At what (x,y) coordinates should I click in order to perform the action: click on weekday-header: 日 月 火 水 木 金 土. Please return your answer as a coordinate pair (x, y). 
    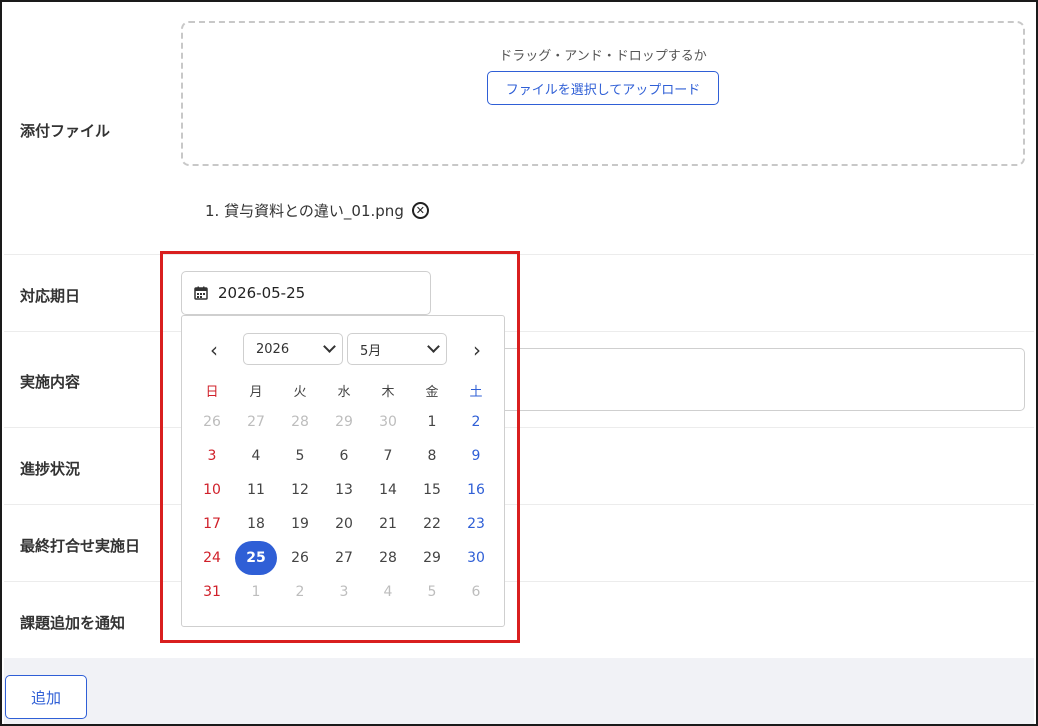
    Looking at the image, I should click on (344, 390).